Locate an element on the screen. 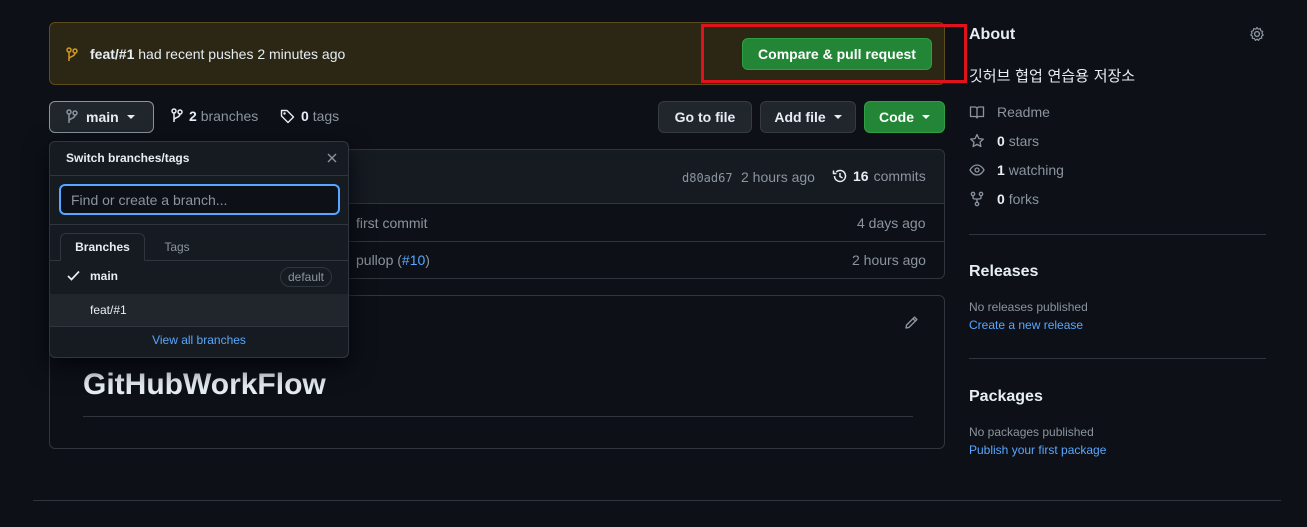 The width and height of the screenshot is (1307, 527). publish-package-link: Publish your first package is located at coordinates (1037, 450).